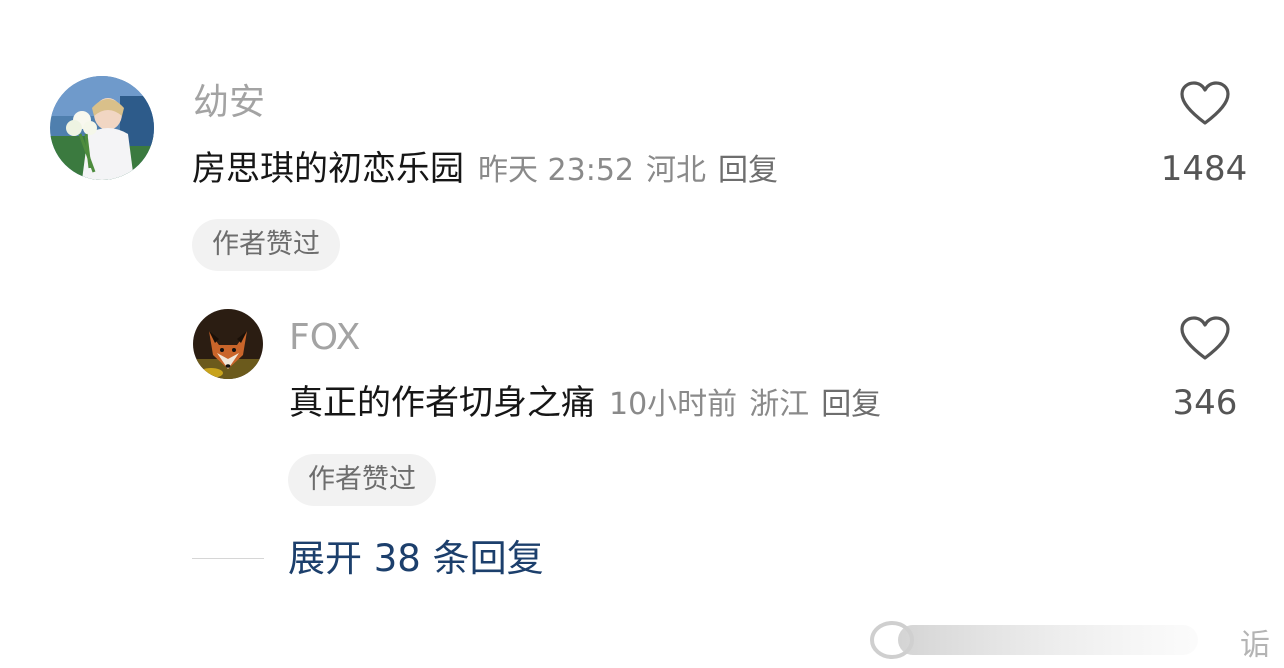 The width and height of the screenshot is (1284, 668). I want to click on comment-meta: 昨天 23:52 河北 回复, so click(634, 170).